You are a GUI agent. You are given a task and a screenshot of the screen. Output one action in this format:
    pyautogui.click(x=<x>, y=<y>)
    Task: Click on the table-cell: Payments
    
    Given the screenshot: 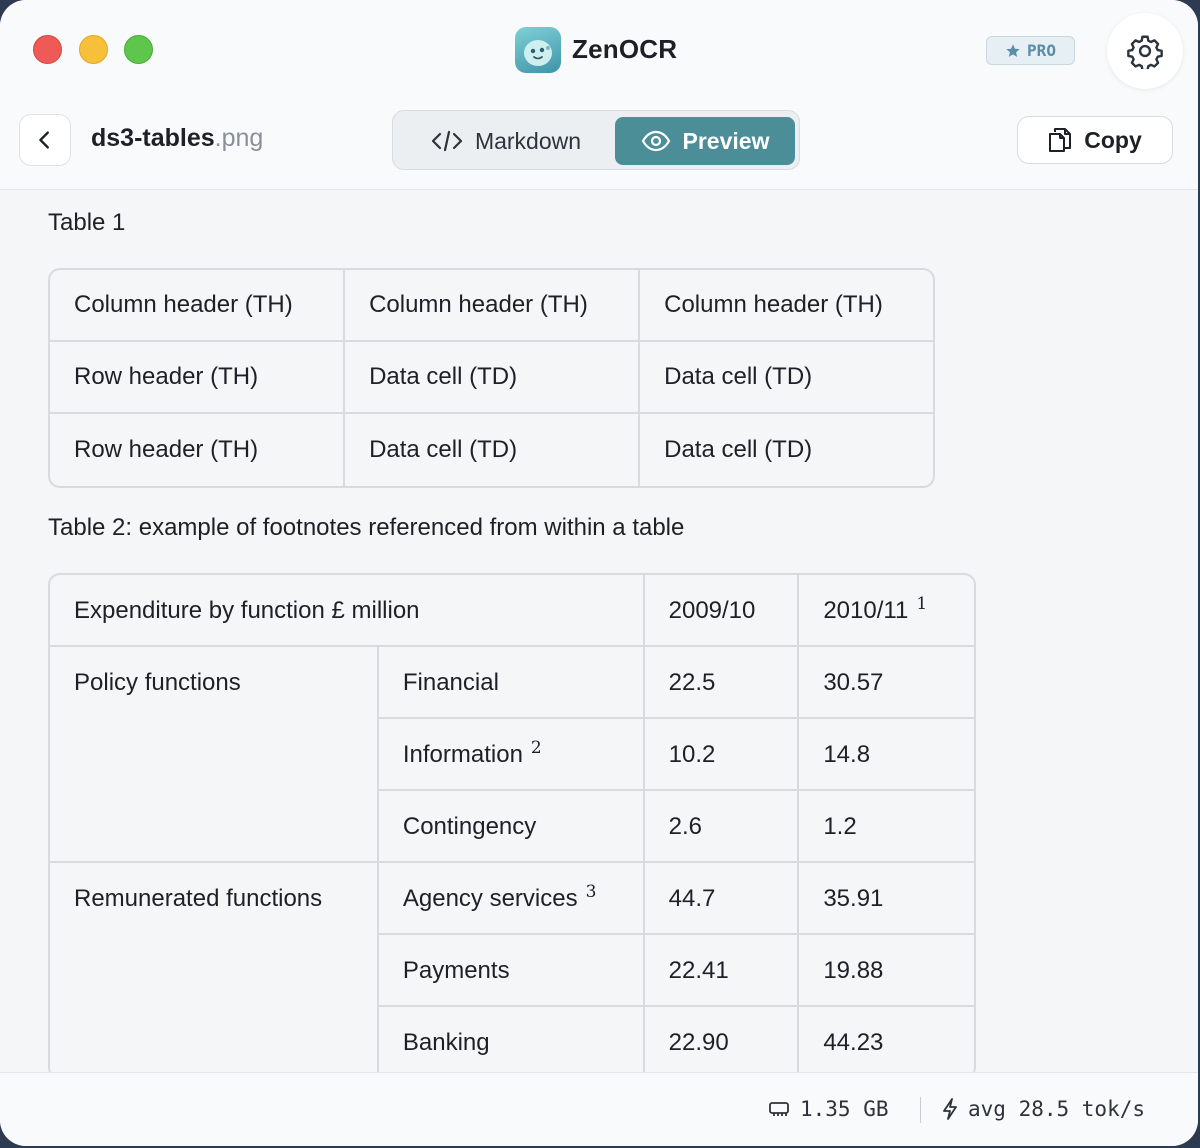 What is the action you would take?
    pyautogui.click(x=511, y=971)
    